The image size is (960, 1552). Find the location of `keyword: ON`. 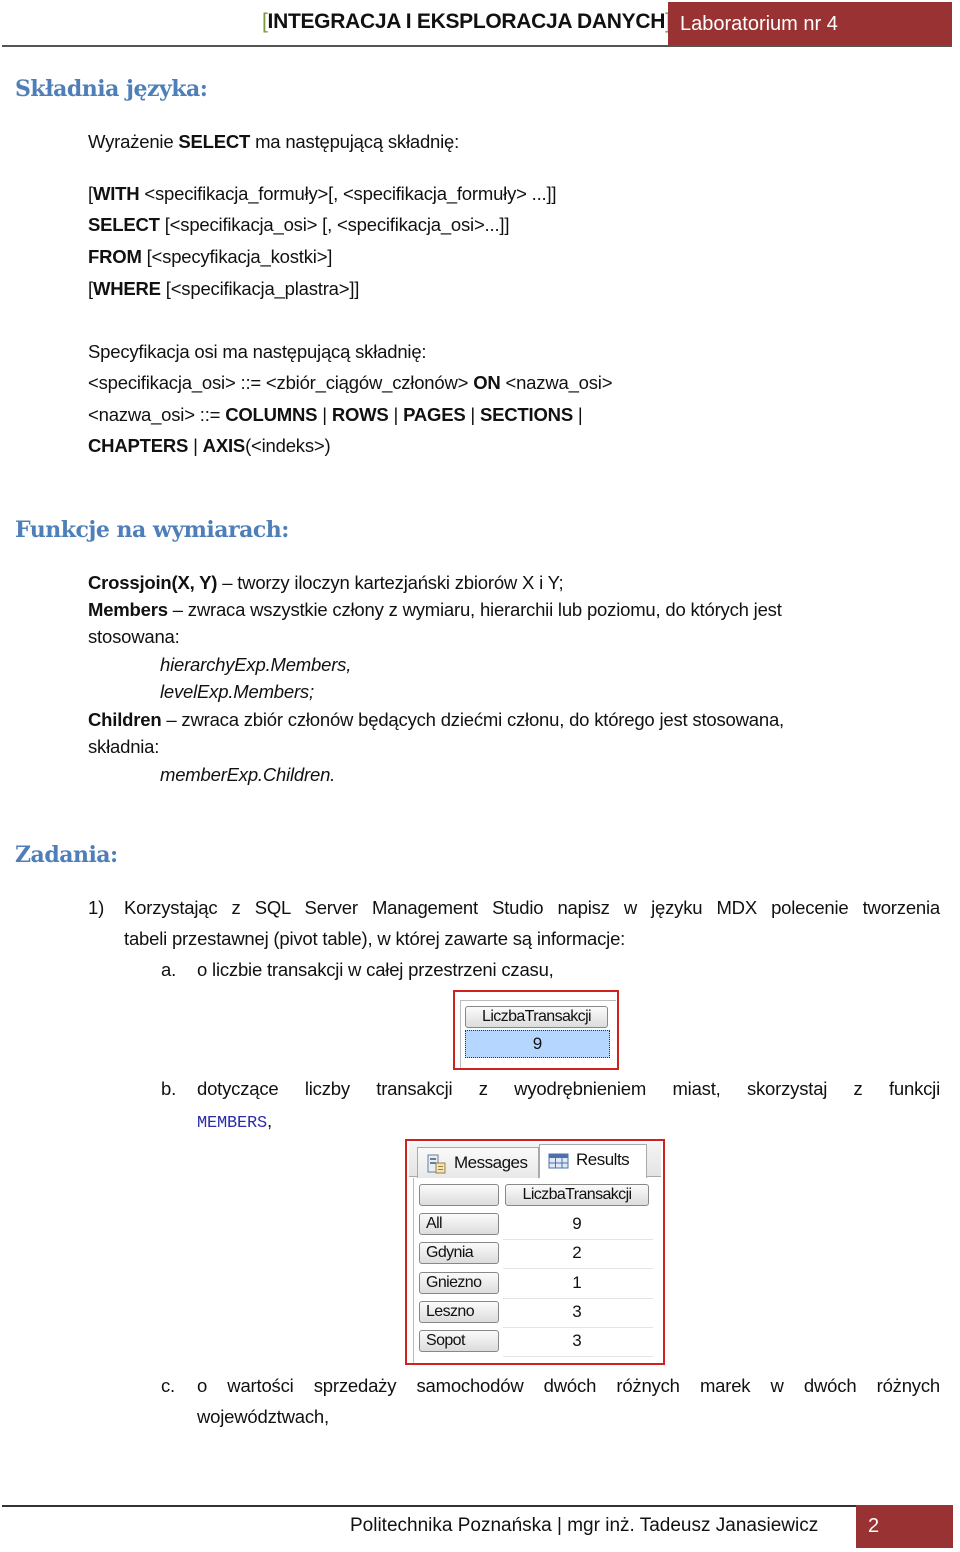

keyword: ON is located at coordinates (487, 382).